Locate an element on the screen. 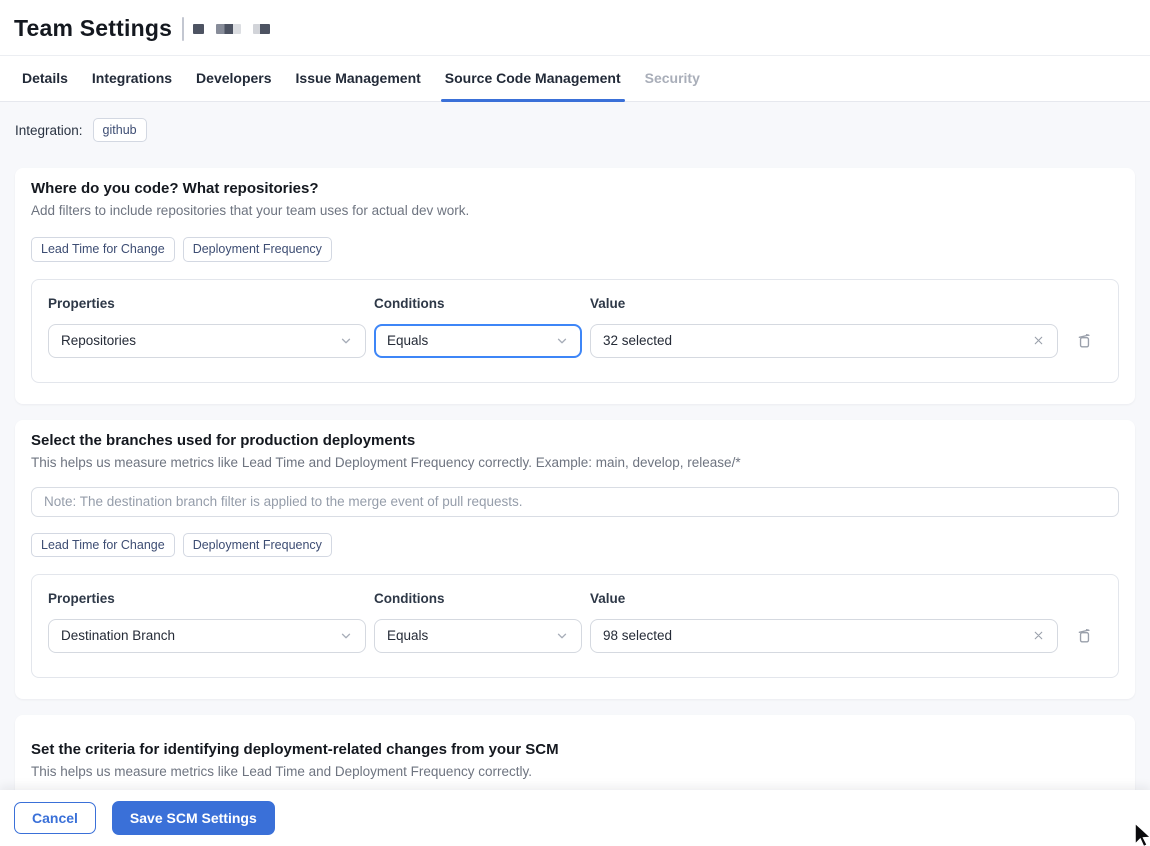 The height and width of the screenshot is (846, 1150). tab-label: Source Code Management is located at coordinates (532, 78).